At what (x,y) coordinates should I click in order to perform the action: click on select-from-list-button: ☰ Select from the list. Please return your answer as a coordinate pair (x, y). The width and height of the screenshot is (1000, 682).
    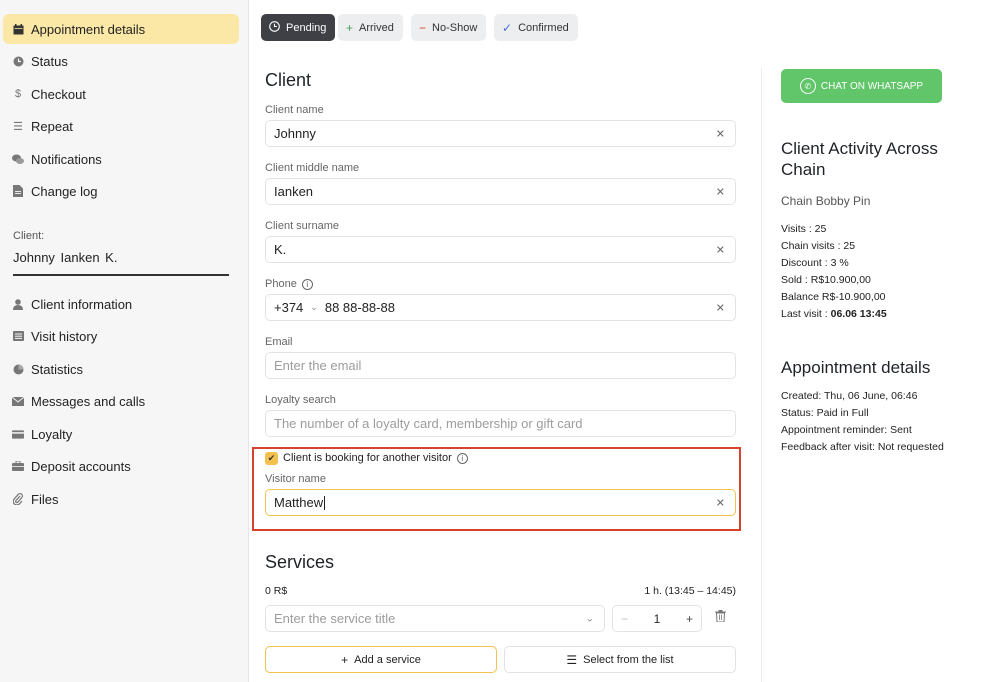
    Looking at the image, I should click on (620, 659).